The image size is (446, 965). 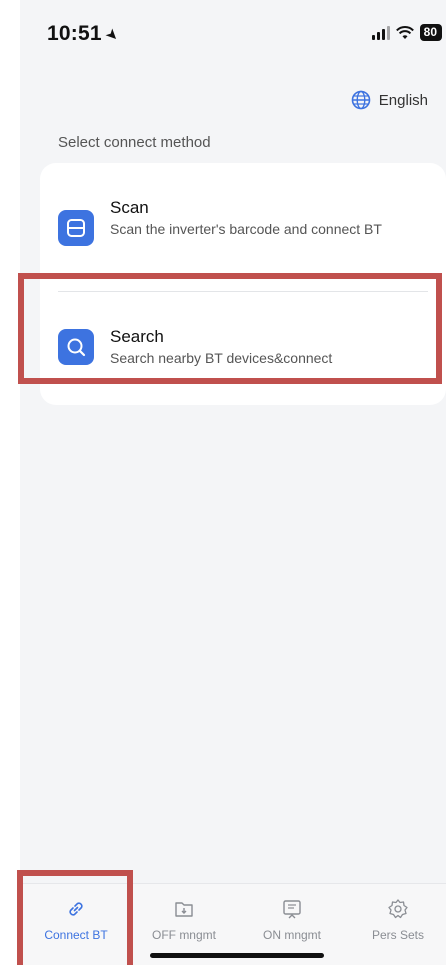 What do you see at coordinates (292, 920) in the screenshot?
I see `tab-on-mngmt: ON mngmt` at bounding box center [292, 920].